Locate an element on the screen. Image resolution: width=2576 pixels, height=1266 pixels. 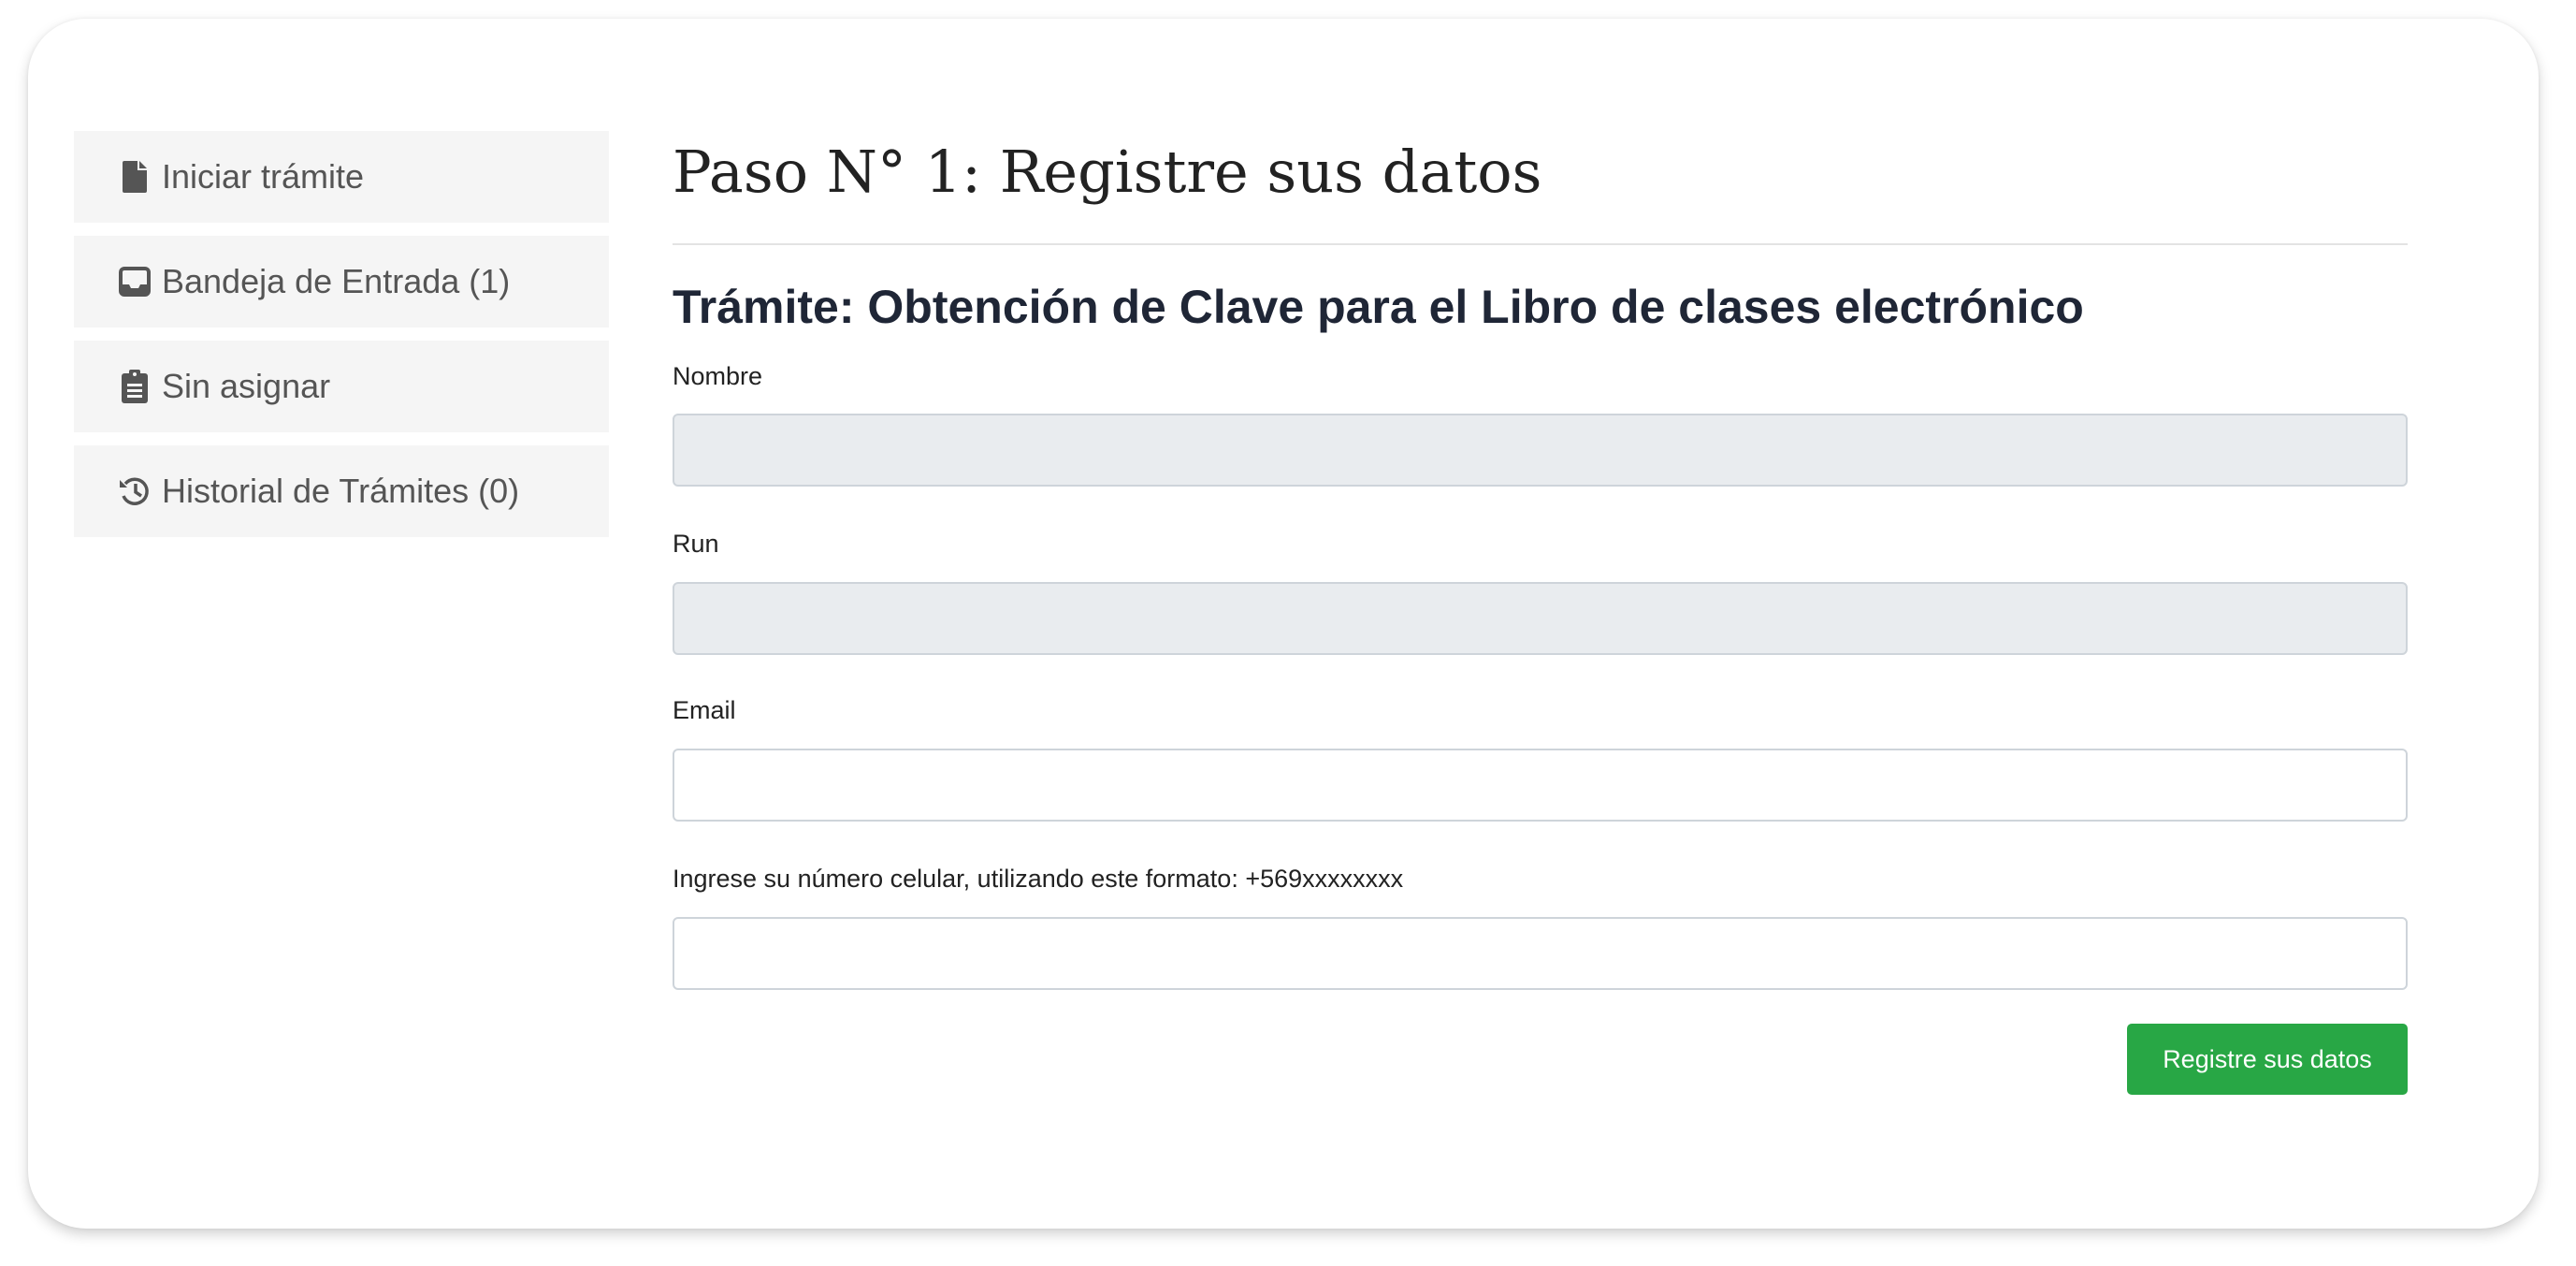
file-icon is located at coordinates (135, 177).